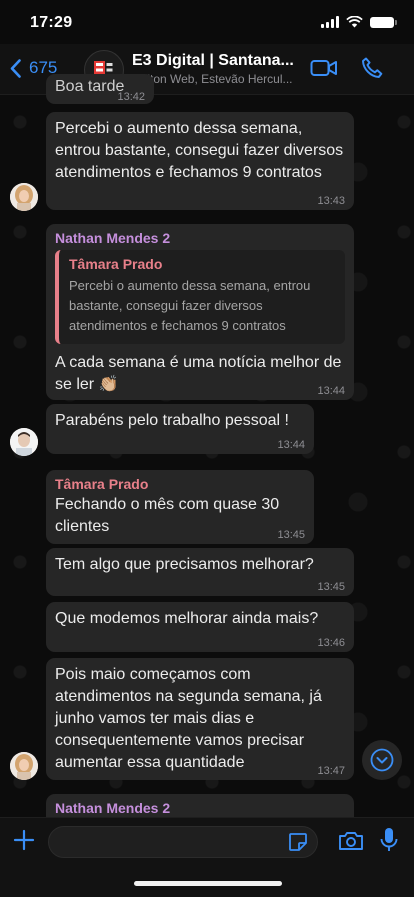  I want to click on message-input, so click(183, 842).